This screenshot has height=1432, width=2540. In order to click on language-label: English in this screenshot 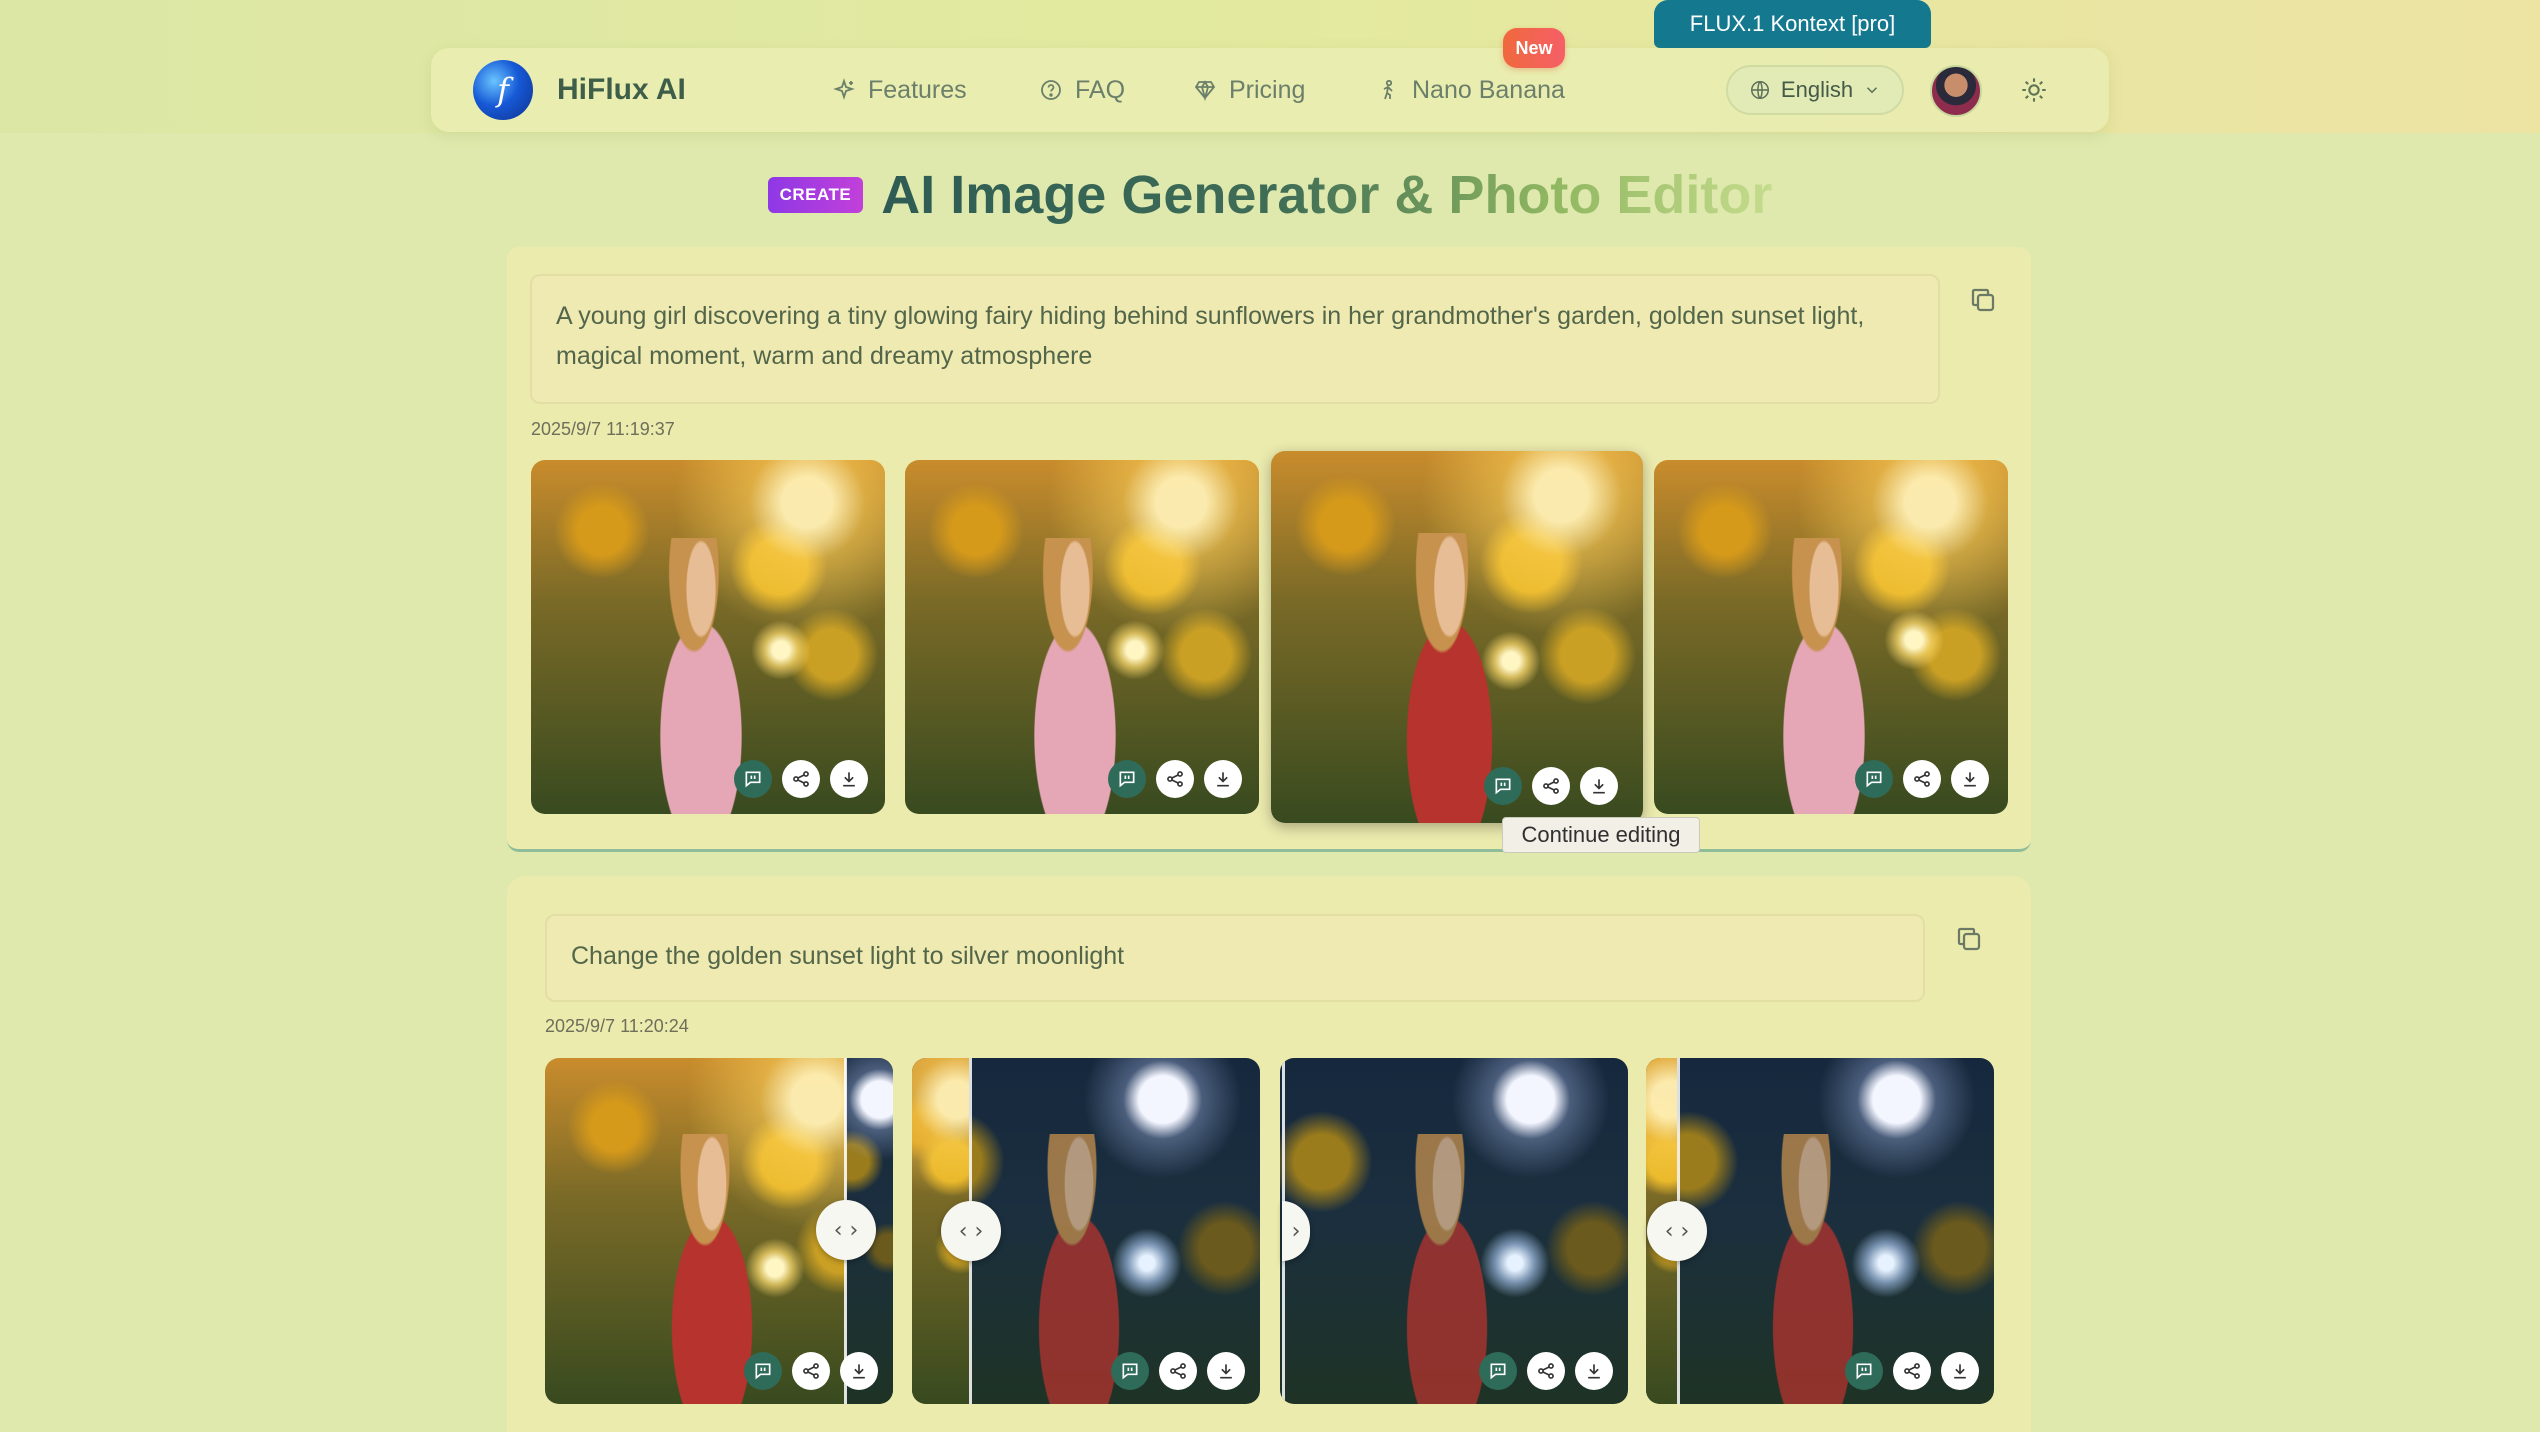, I will do `click(1817, 89)`.